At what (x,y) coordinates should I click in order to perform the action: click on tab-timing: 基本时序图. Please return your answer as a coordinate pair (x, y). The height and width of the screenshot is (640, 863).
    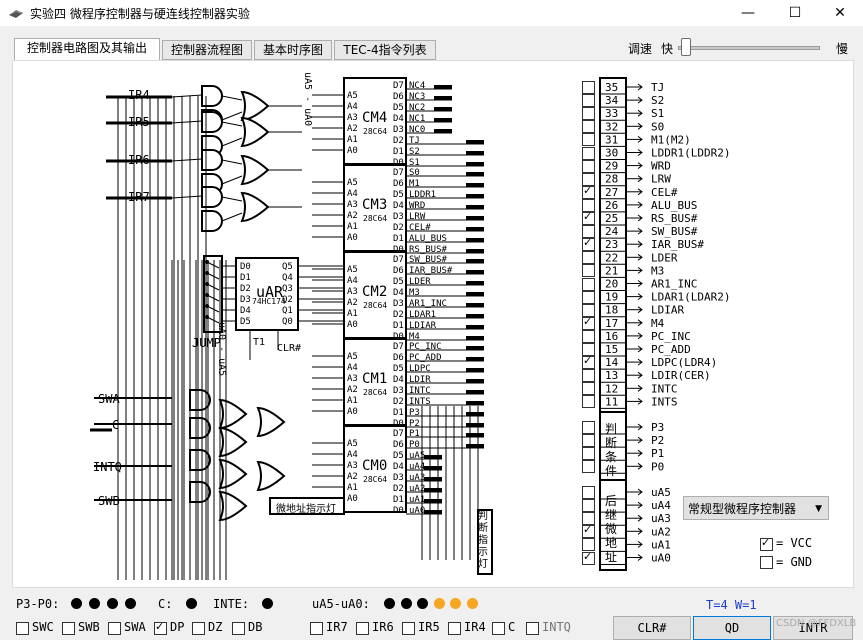
    Looking at the image, I should click on (293, 50).